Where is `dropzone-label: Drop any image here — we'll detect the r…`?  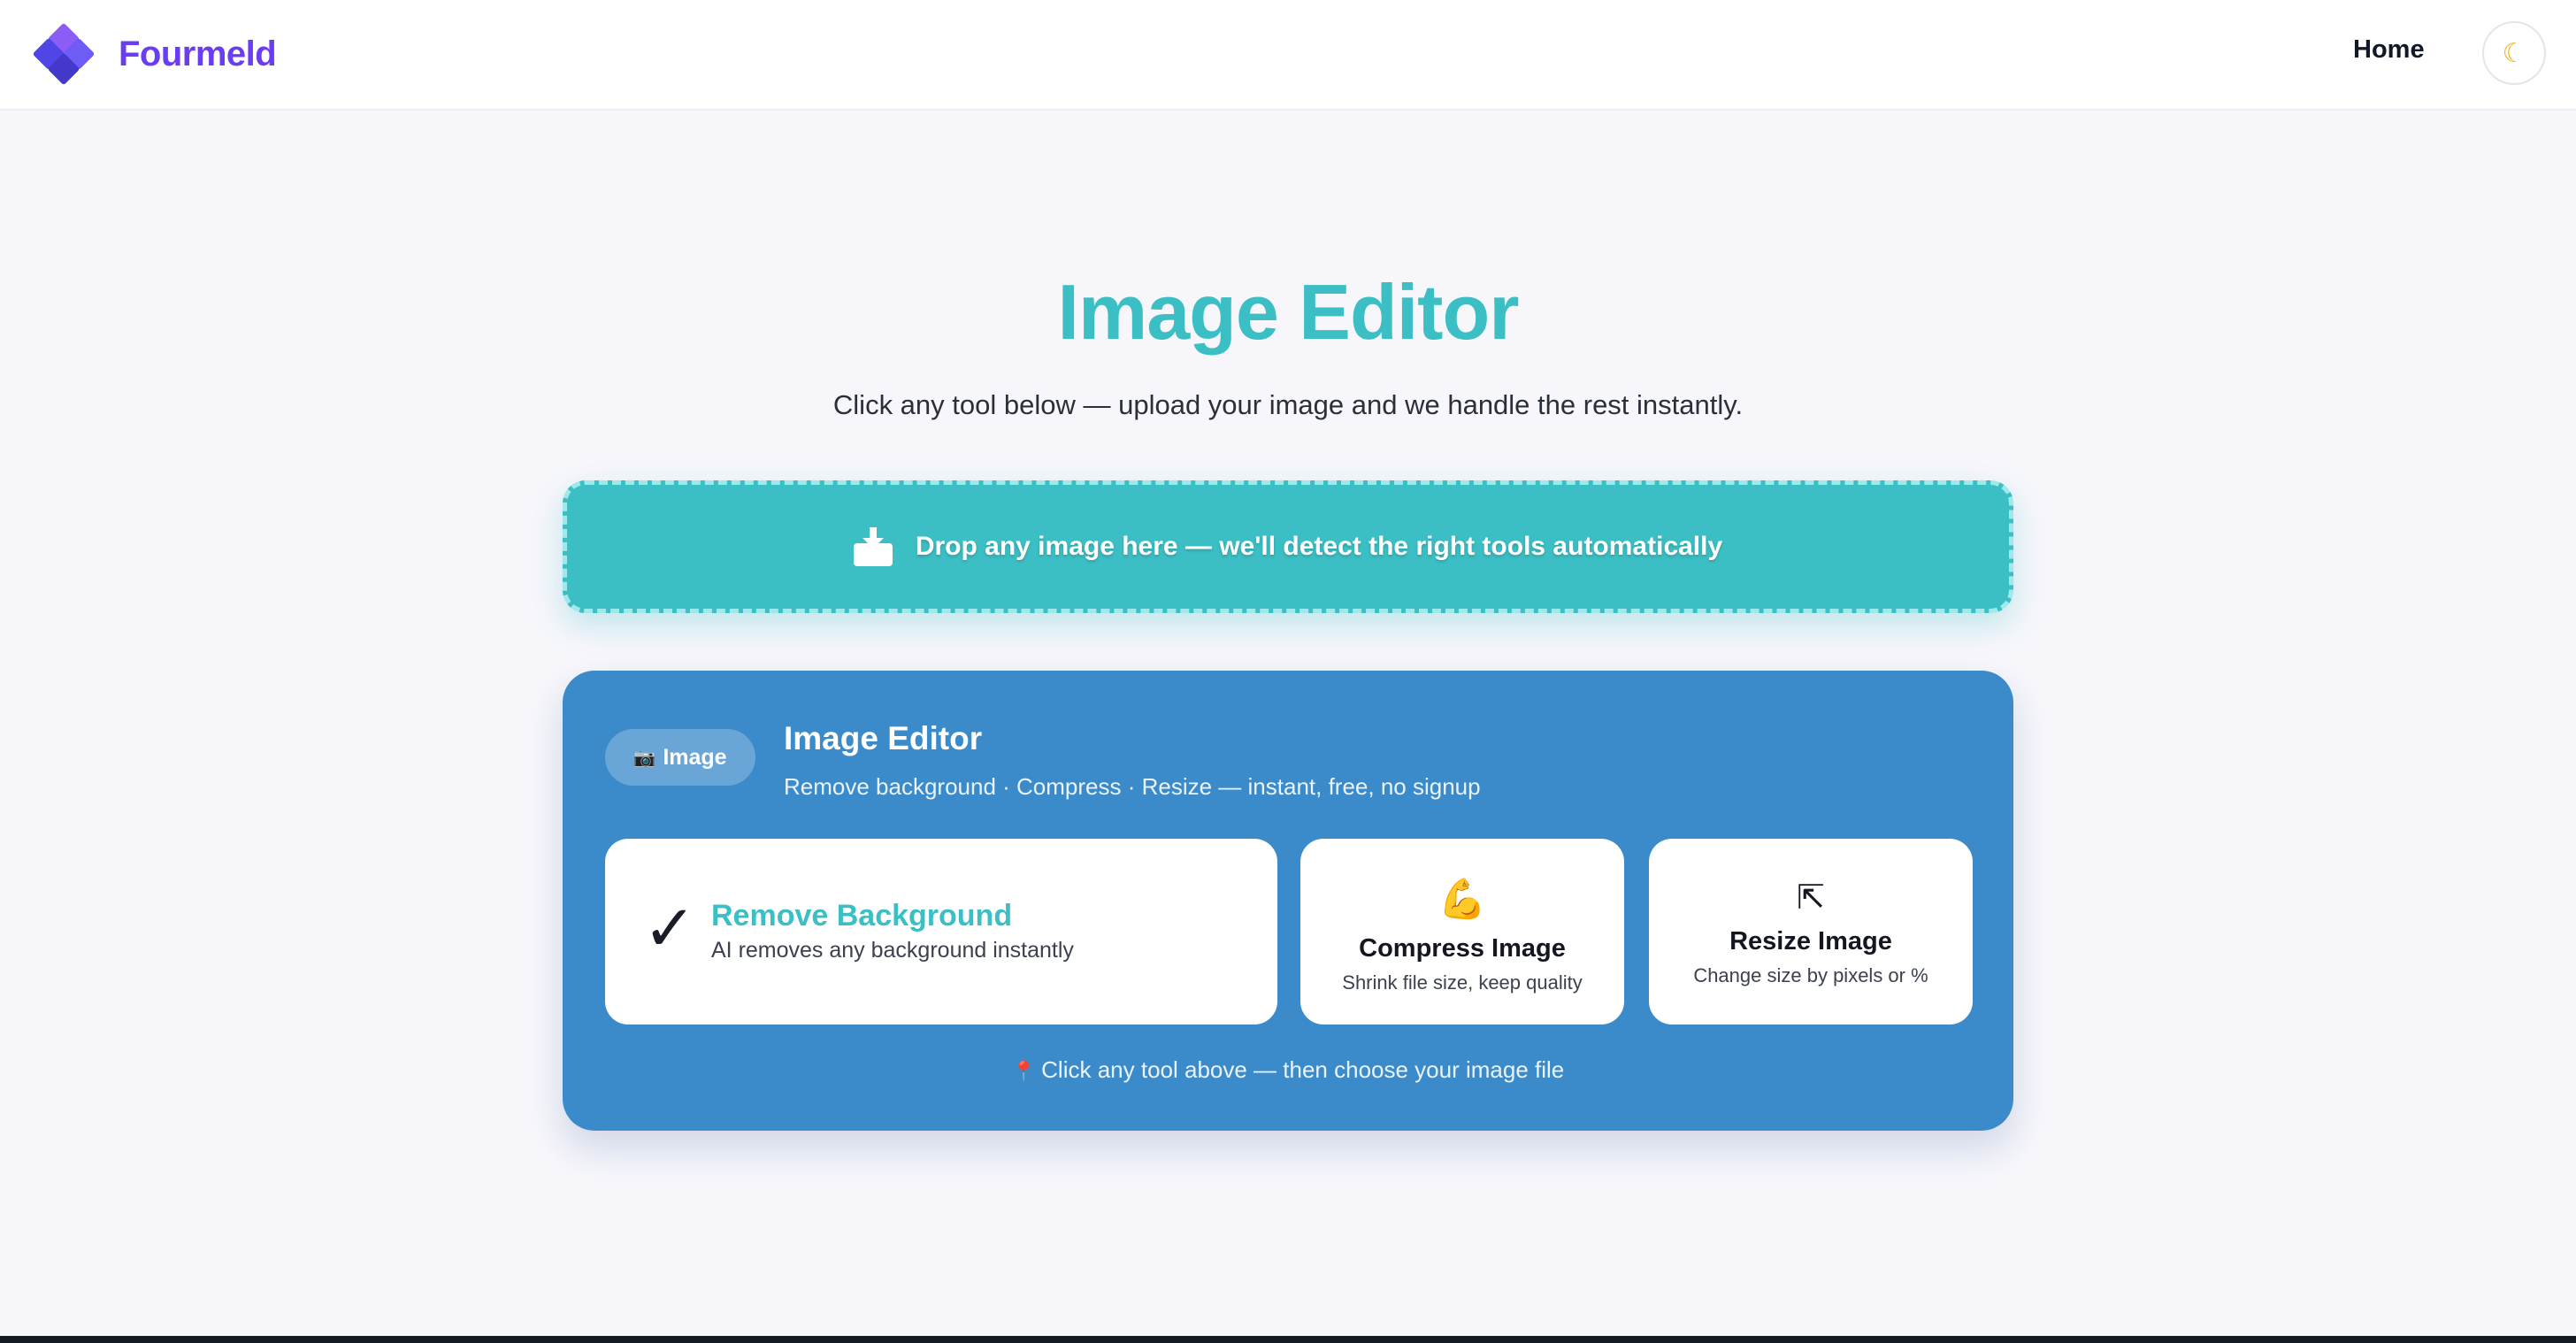 dropzone-label: Drop any image here — we'll detect the r… is located at coordinates (1319, 546).